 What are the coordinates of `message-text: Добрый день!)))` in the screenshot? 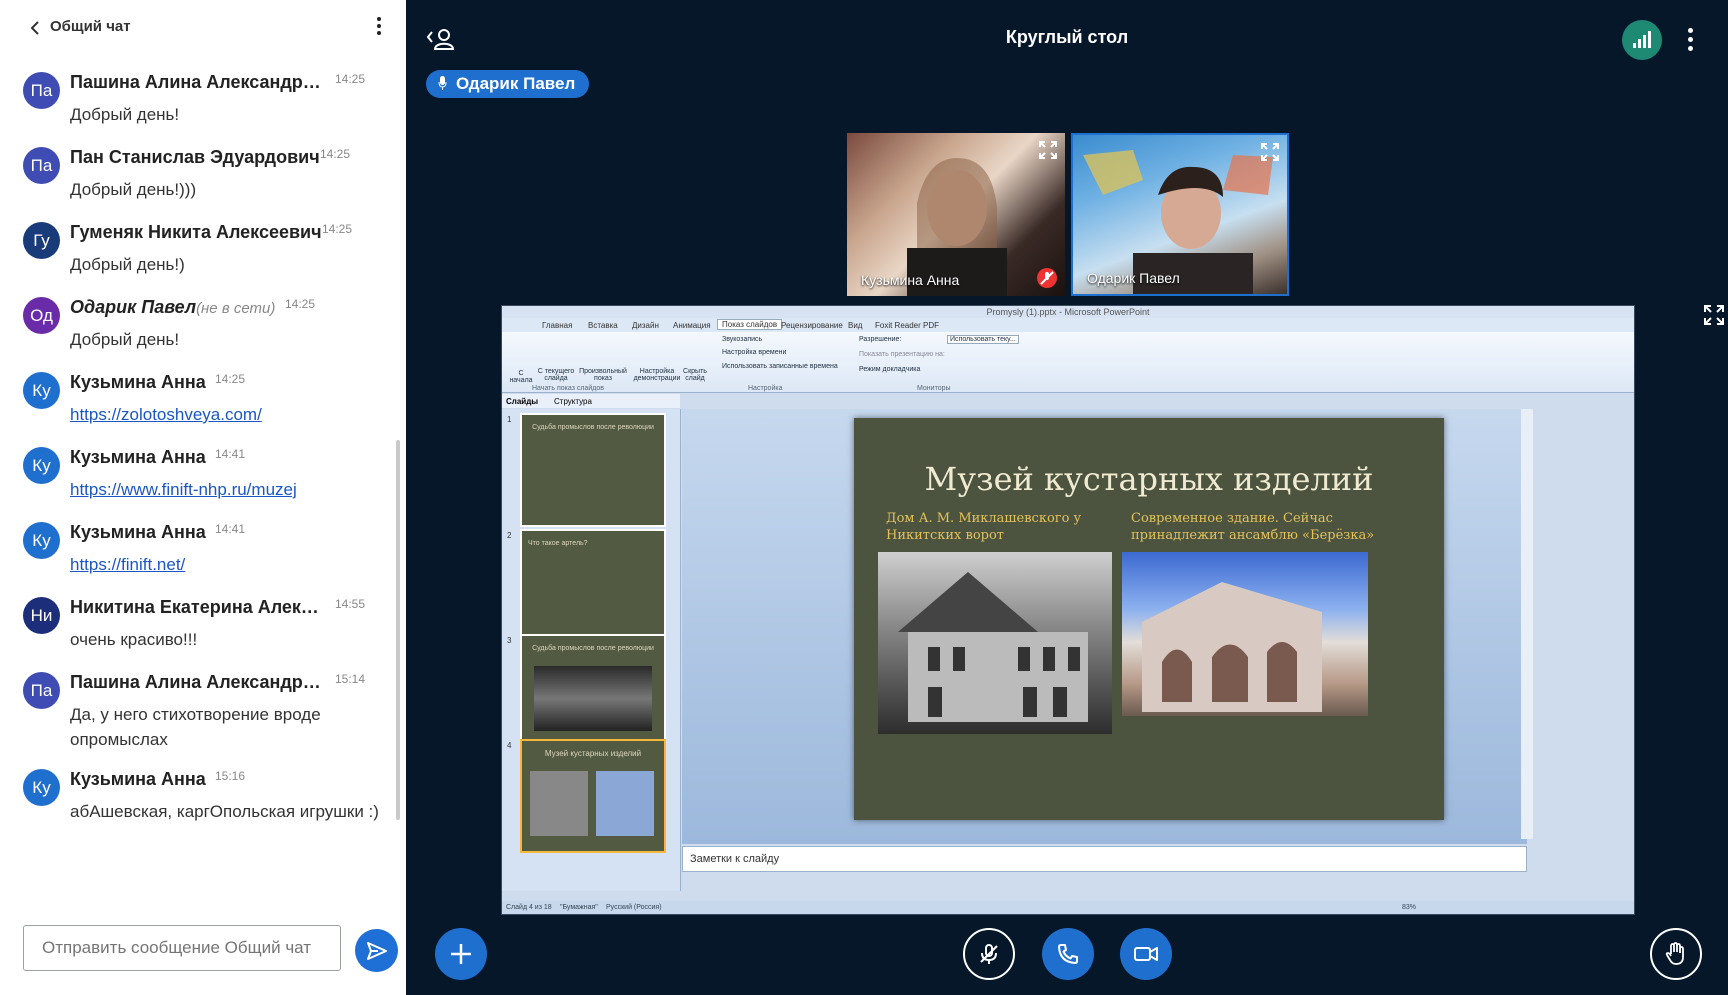 It's located at (133, 189).